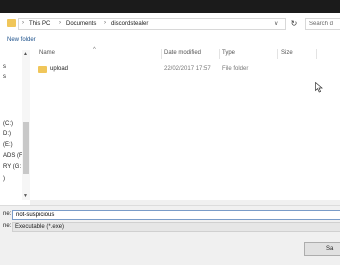  What do you see at coordinates (228, 53) in the screenshot?
I see `column-header-type: Type` at bounding box center [228, 53].